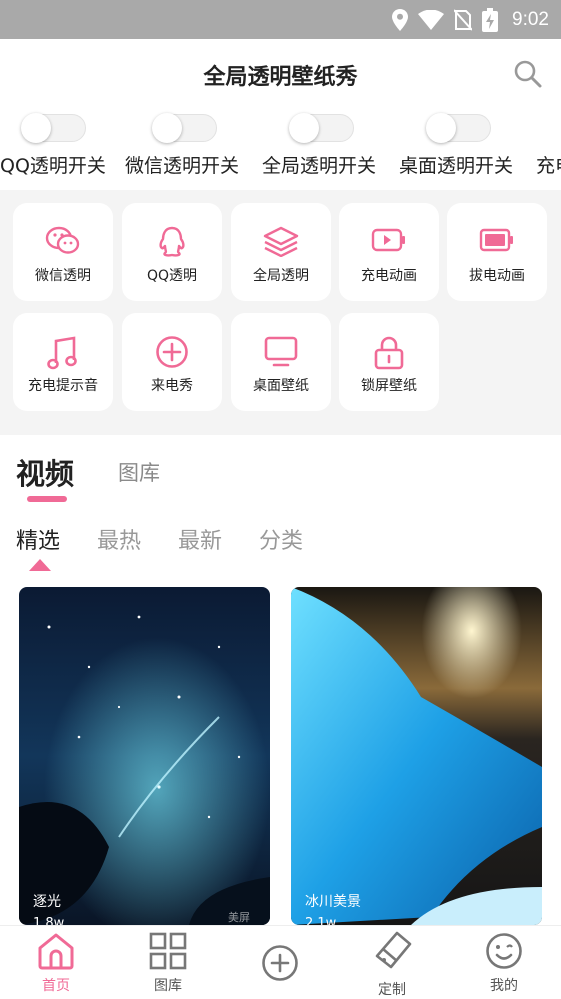 The height and width of the screenshot is (999, 561). I want to click on tab-gallery: 图库, so click(139, 472).